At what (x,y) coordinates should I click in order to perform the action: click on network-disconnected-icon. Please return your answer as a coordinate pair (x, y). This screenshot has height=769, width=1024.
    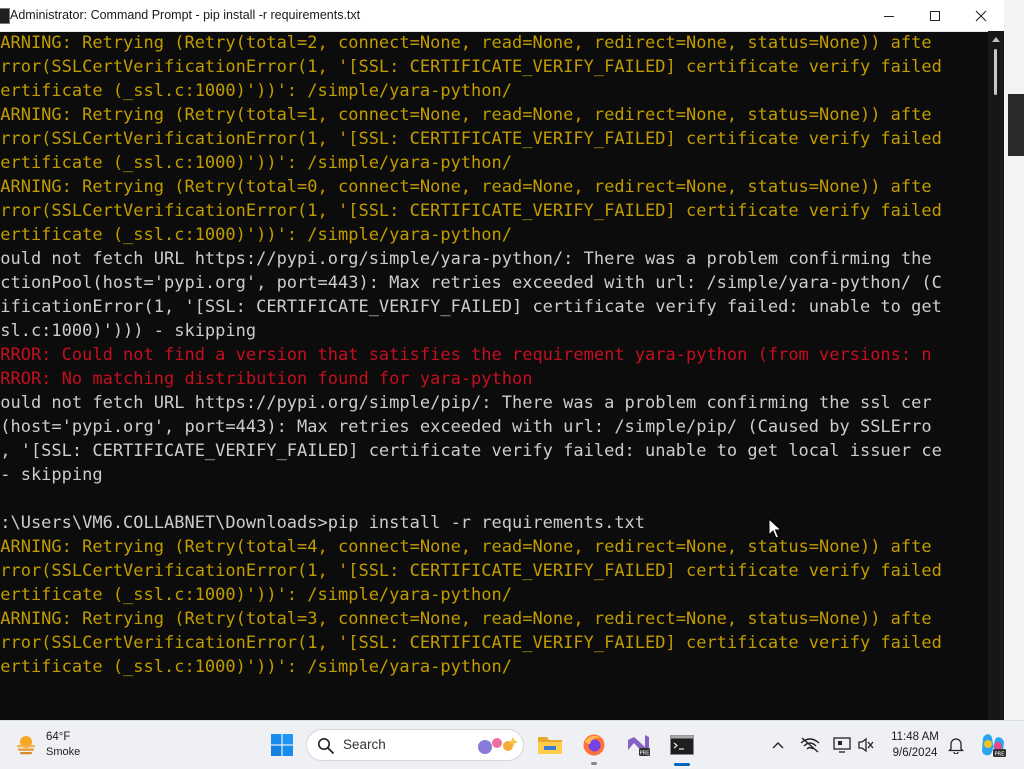
    Looking at the image, I should click on (810, 745).